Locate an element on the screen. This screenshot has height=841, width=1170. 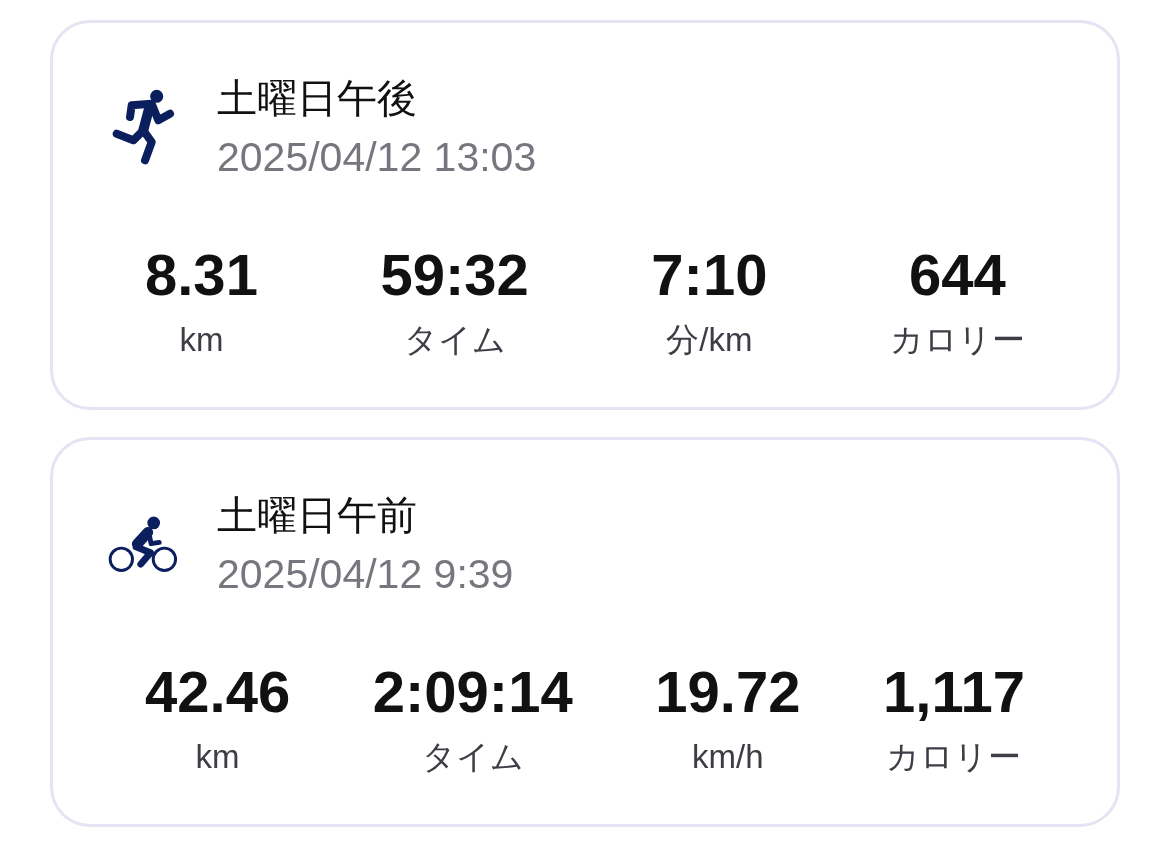
activity-datetime: 2025/04/12 13:03 is located at coordinates (377, 157).